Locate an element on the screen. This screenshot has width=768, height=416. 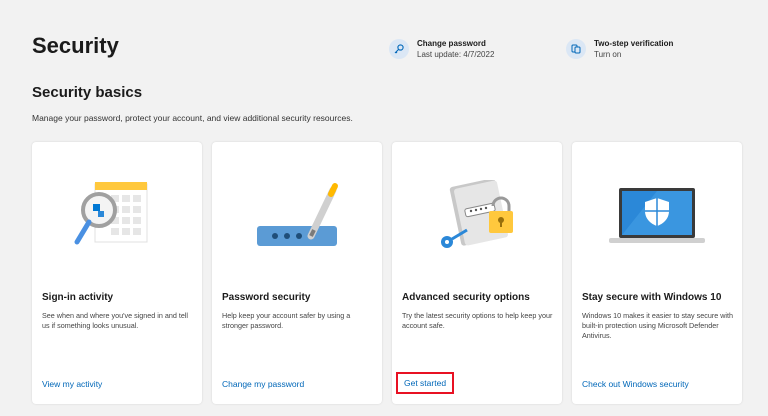
card-title: Advanced security options is located at coordinates (466, 297).